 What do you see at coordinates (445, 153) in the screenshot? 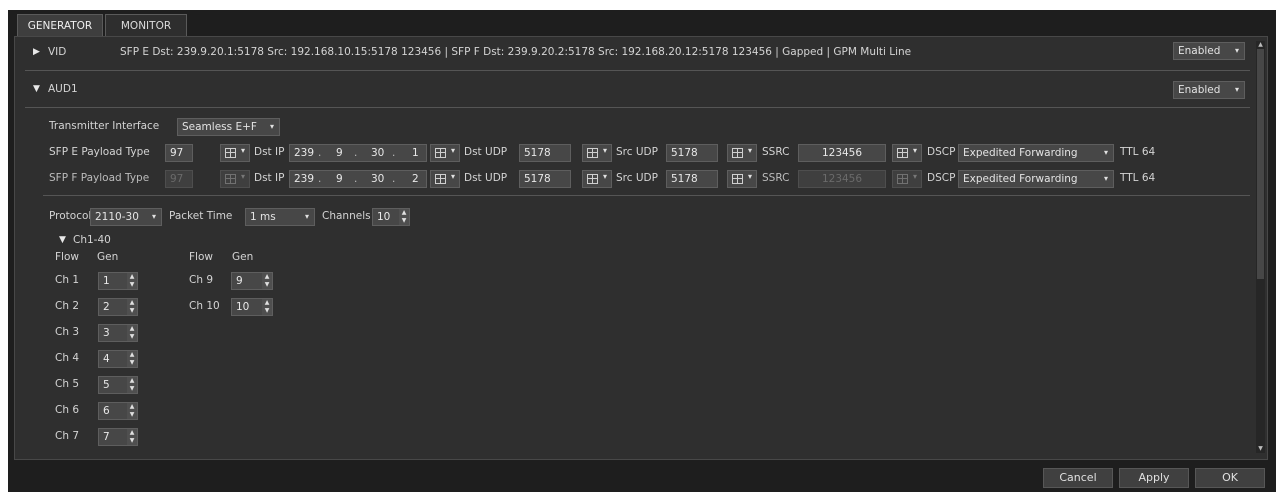
I see `sfp-e-ip-grid-button: ▾` at bounding box center [445, 153].